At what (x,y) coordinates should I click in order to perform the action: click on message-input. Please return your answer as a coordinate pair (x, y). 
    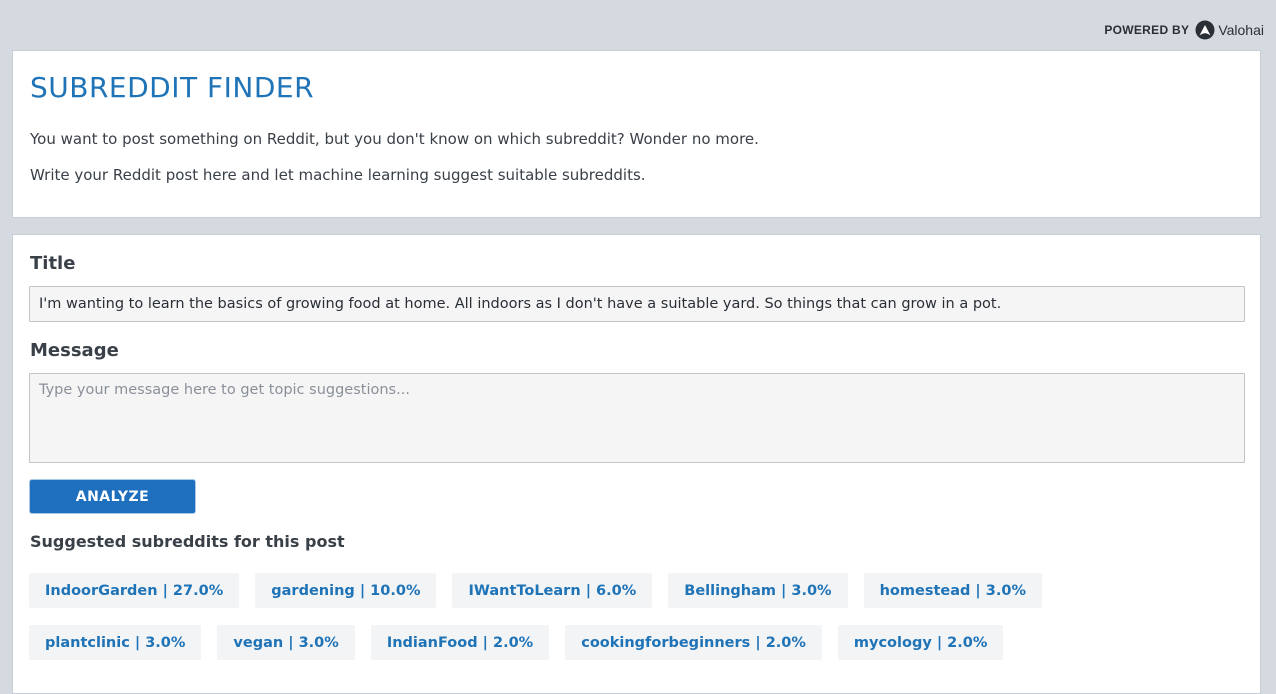
    Looking at the image, I should click on (637, 418).